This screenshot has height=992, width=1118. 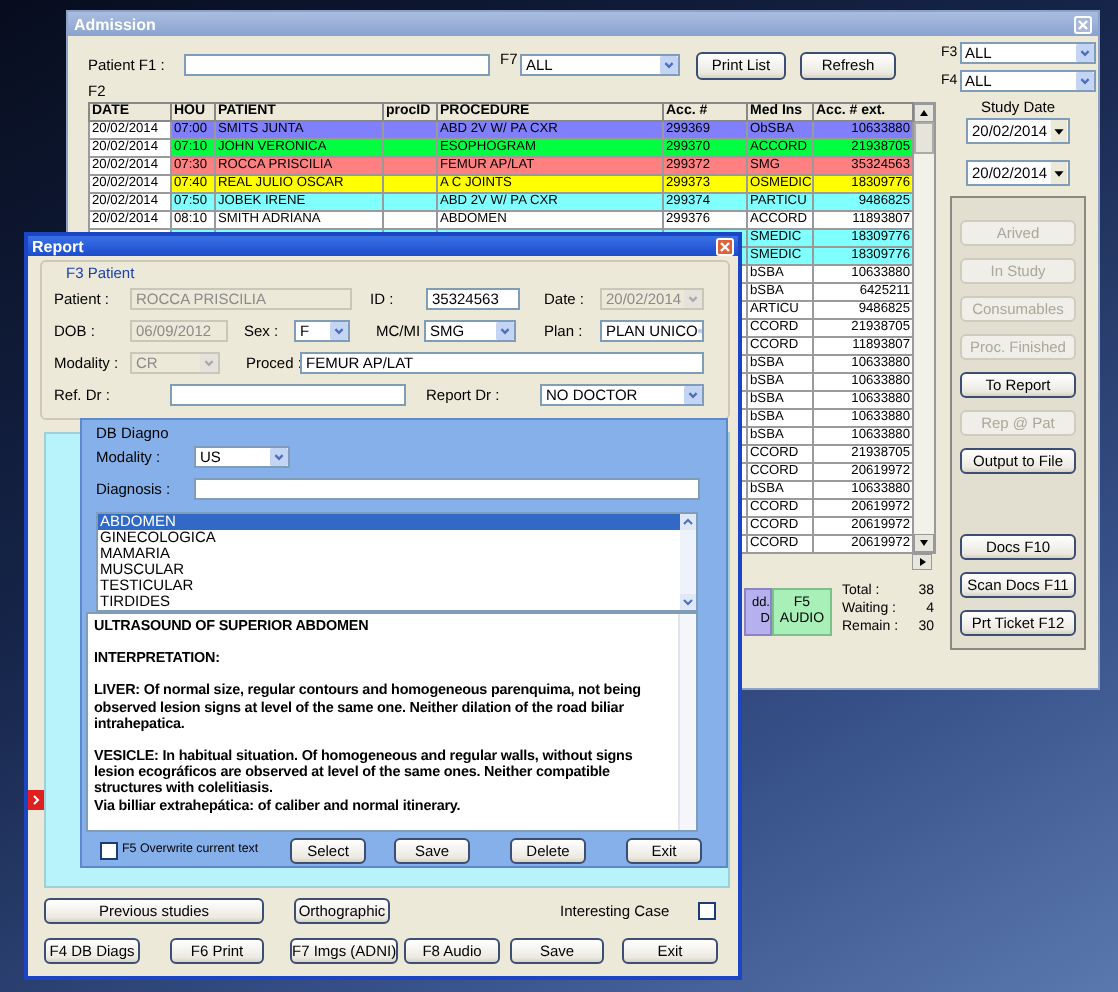 What do you see at coordinates (924, 138) in the screenshot?
I see `scrollbar-thumb` at bounding box center [924, 138].